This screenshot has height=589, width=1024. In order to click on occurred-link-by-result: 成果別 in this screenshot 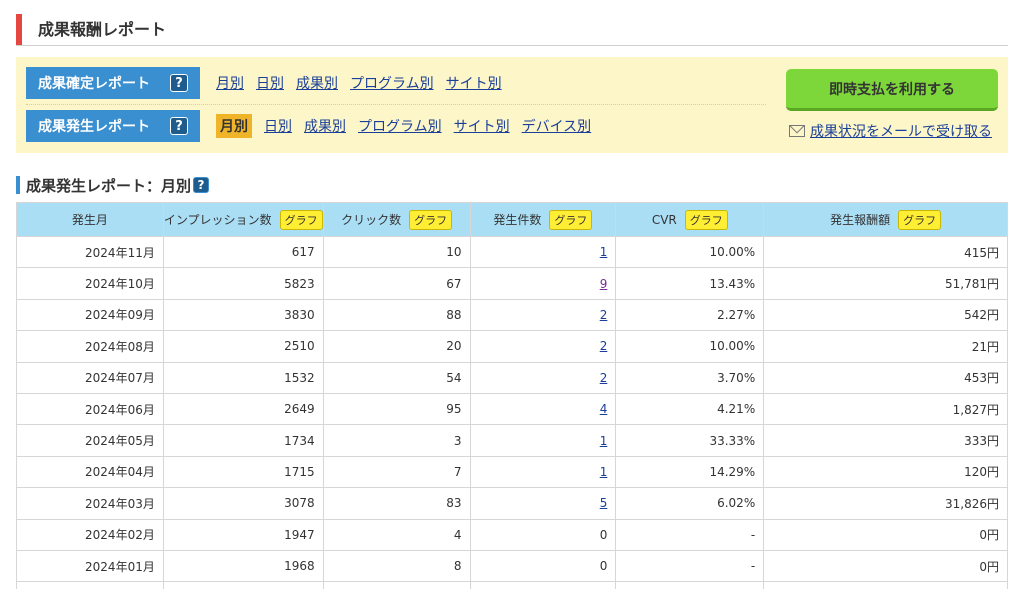, I will do `click(325, 126)`.